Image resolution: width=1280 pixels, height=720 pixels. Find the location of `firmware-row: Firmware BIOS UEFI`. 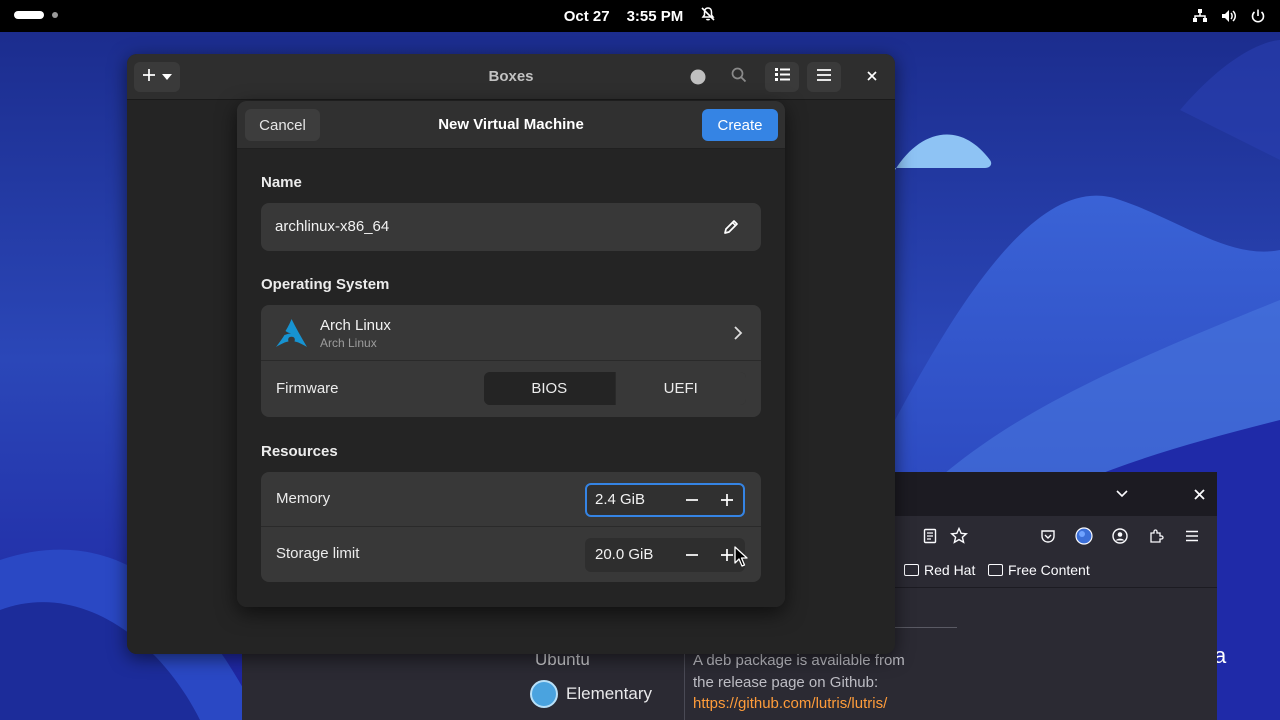

firmware-row: Firmware BIOS UEFI is located at coordinates (511, 389).